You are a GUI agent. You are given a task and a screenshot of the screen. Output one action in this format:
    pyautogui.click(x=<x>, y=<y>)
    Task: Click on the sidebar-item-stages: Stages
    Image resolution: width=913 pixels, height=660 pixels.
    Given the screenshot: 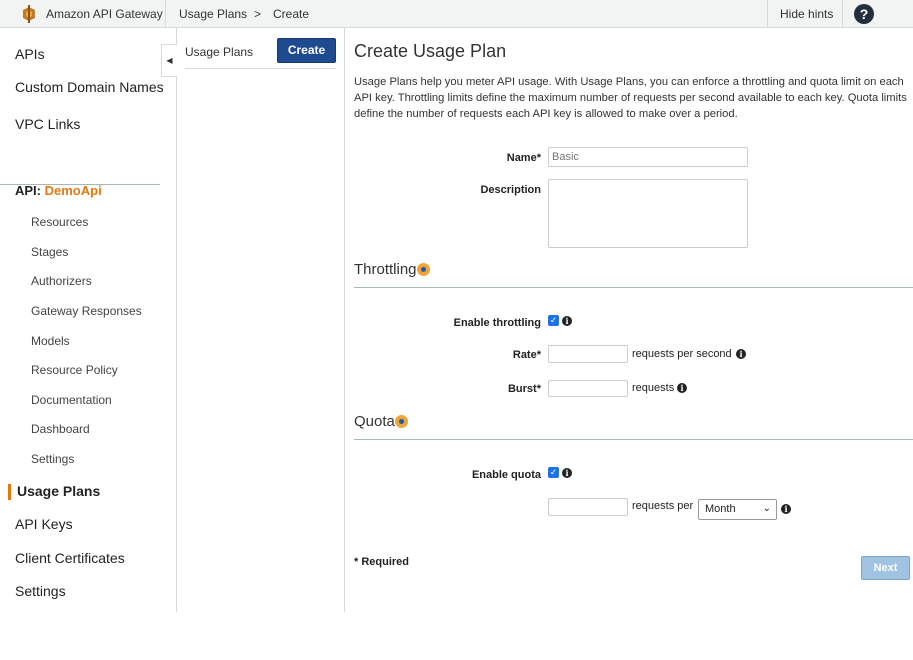 What is the action you would take?
    pyautogui.click(x=49, y=252)
    